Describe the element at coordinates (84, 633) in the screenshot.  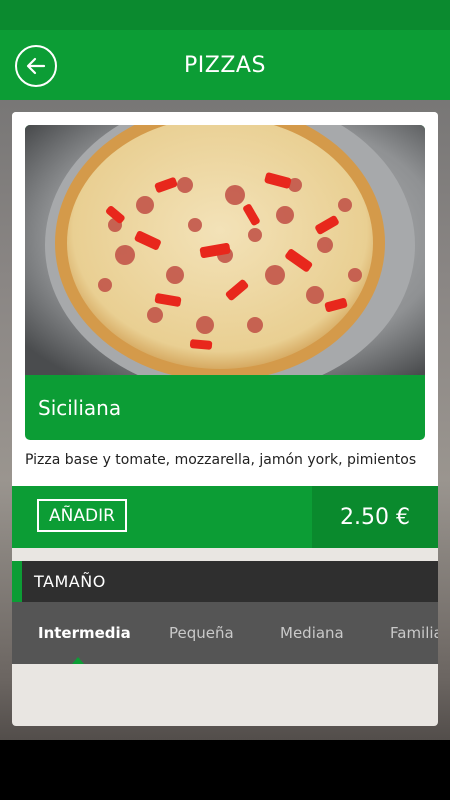
I see `size-tab-intermedia: Intermedia` at that location.